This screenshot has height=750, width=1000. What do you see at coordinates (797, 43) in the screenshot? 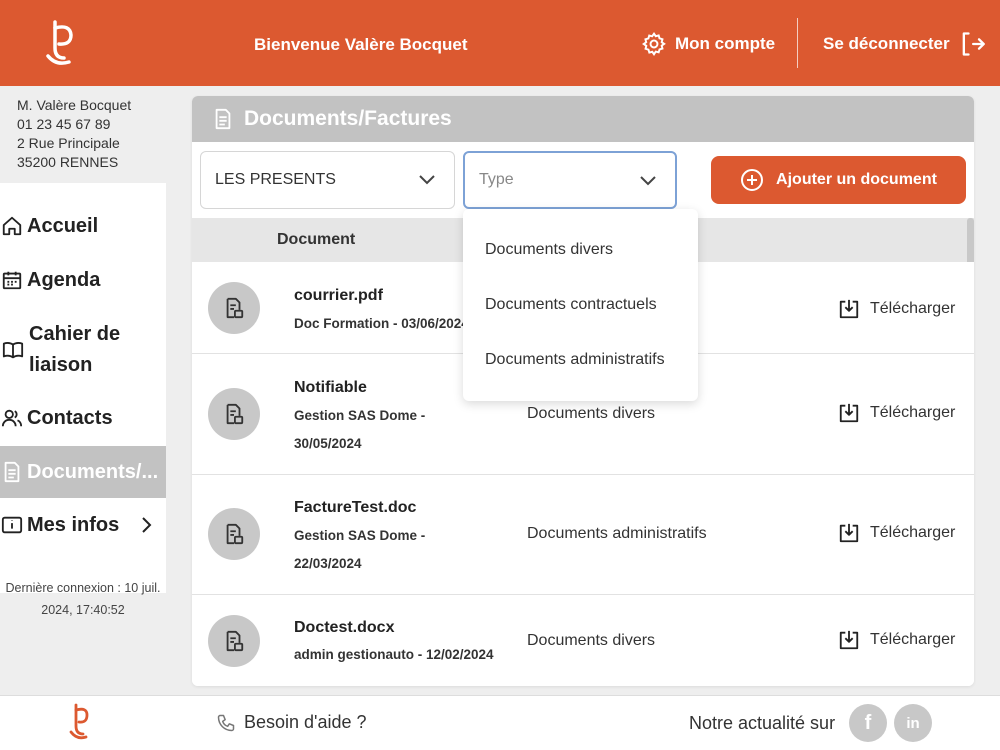
I see `header-divider` at bounding box center [797, 43].